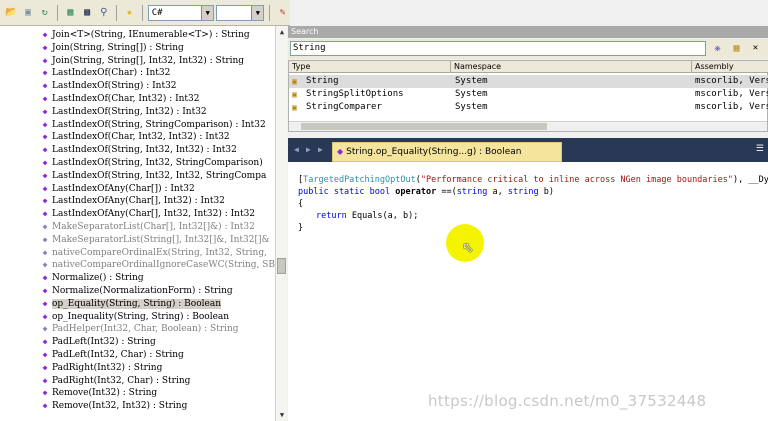 The width and height of the screenshot is (768, 421). What do you see at coordinates (296, 149) in the screenshot?
I see `back-icon: ◀` at bounding box center [296, 149].